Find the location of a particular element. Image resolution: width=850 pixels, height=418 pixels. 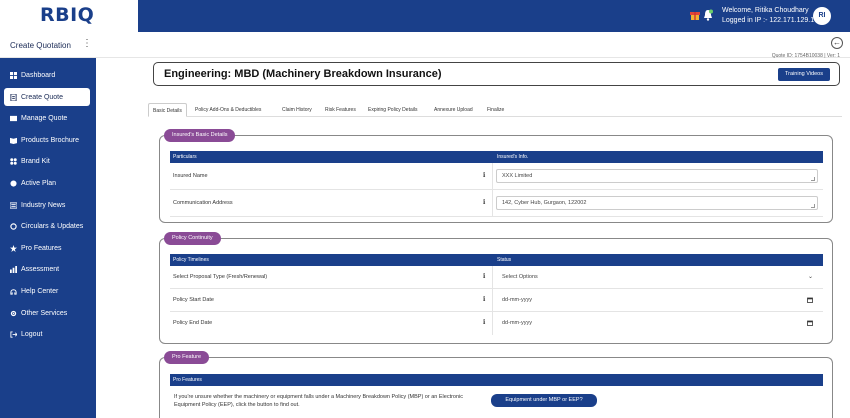

sidebar-item-industry-news: Industry News is located at coordinates (47, 205).